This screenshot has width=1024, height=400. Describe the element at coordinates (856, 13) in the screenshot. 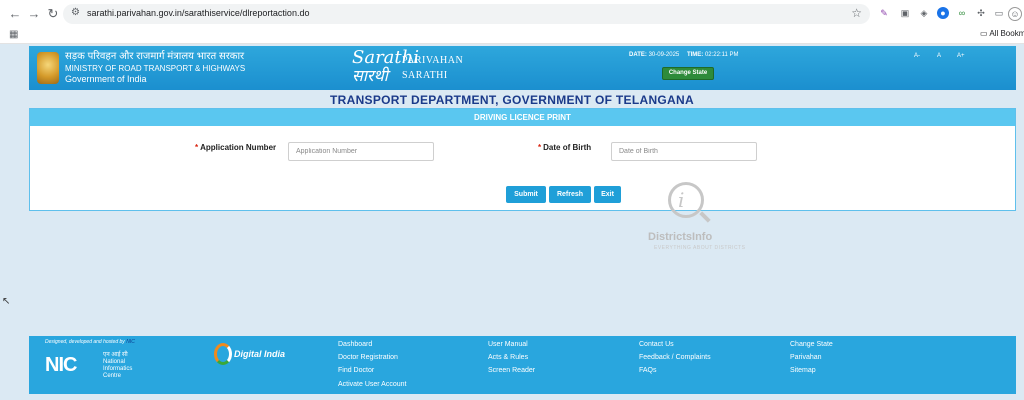

I see `bookmark-star-icon: ☆` at that location.